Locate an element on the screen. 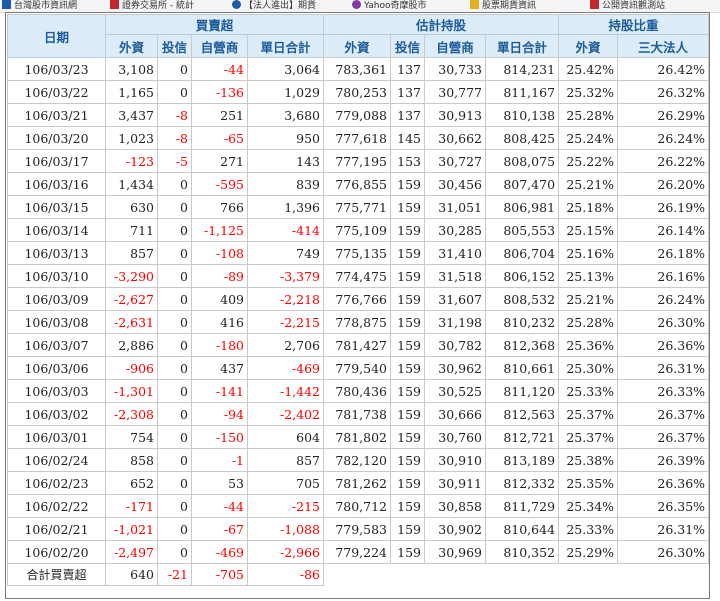  bookmark-item: Yahoo奇摩股市 is located at coordinates (389, 5).